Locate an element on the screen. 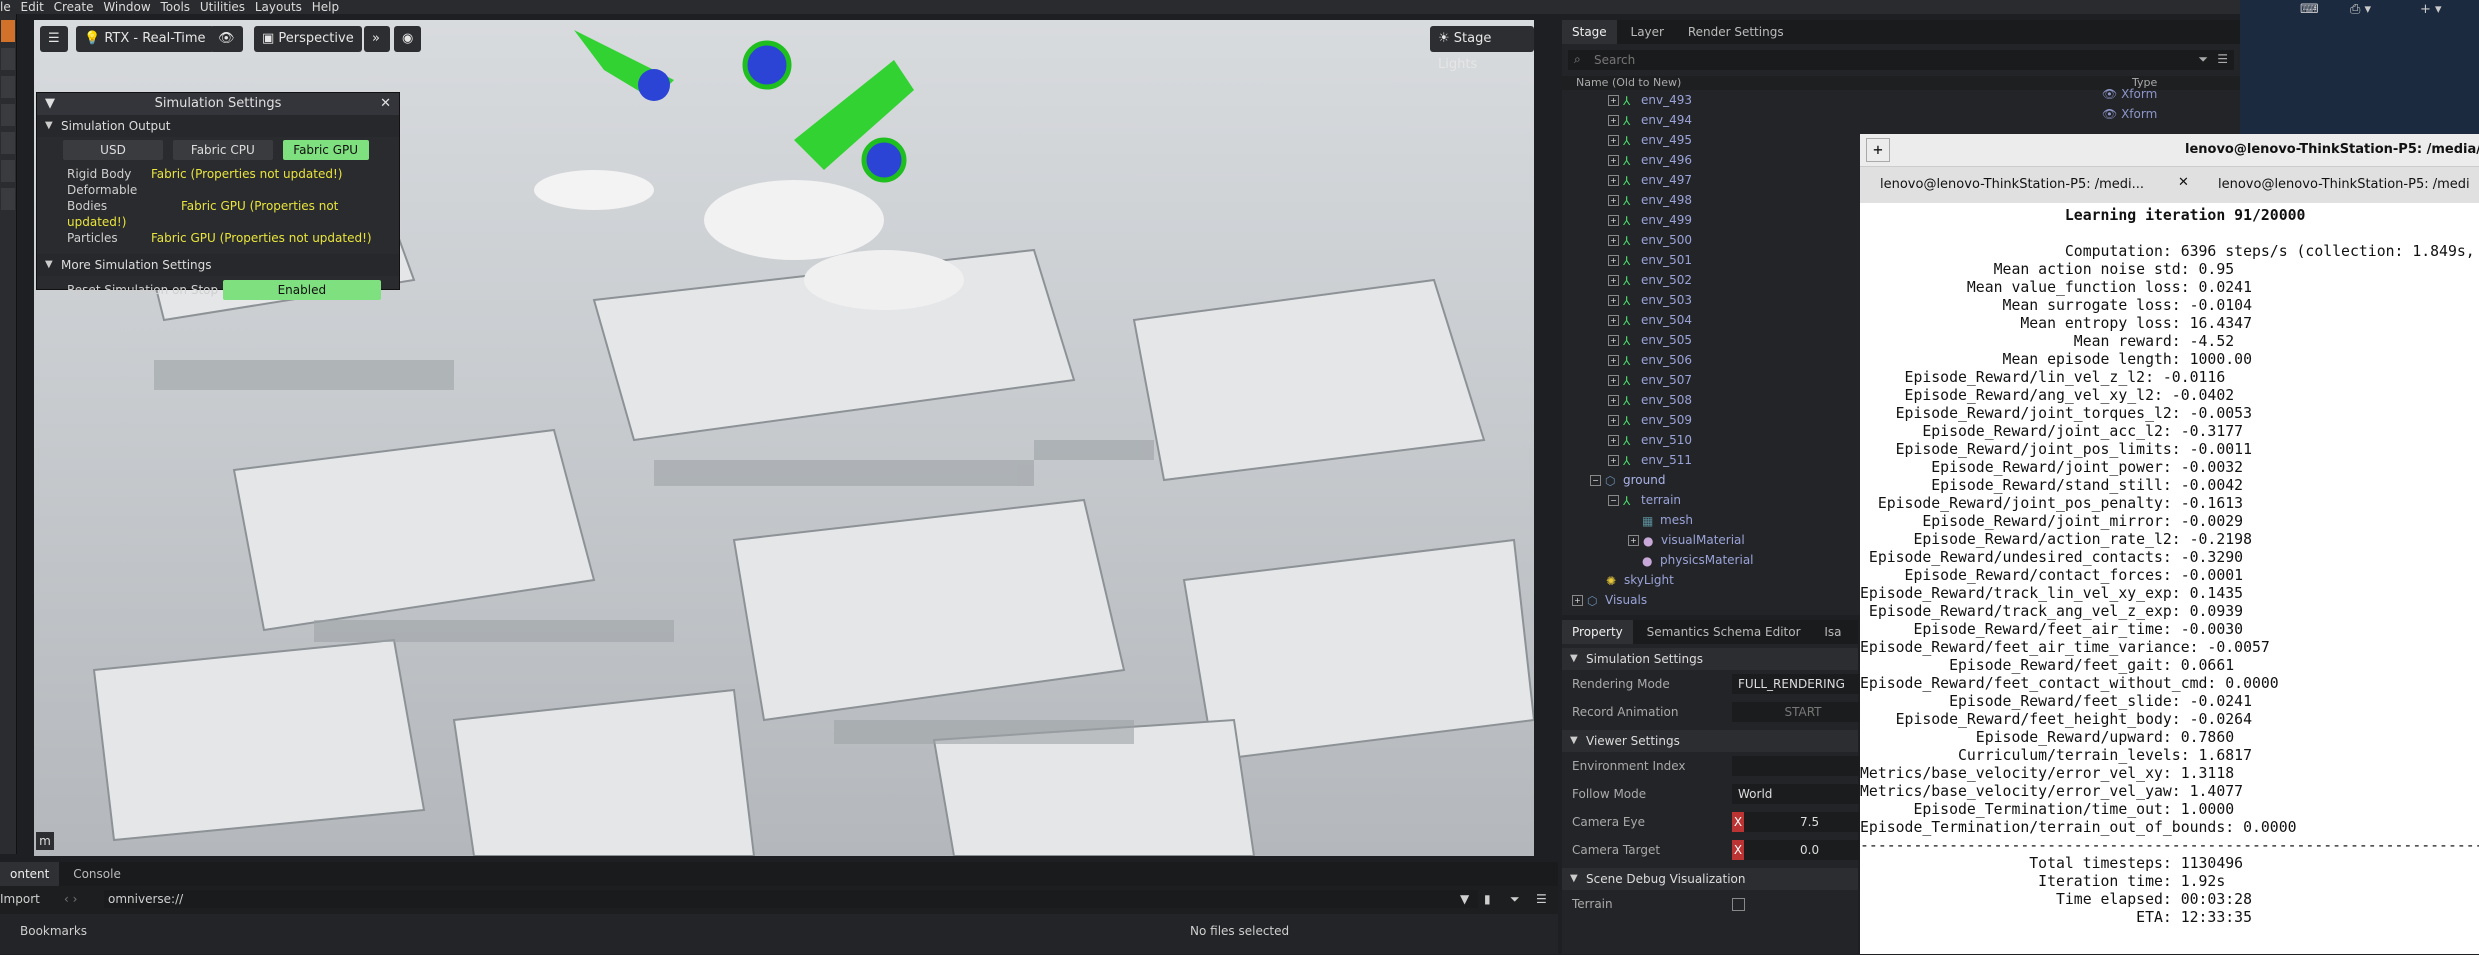 This screenshot has height=955, width=2479. sim-settings-header: ▼ Simulation Settings is located at coordinates (1710, 659).